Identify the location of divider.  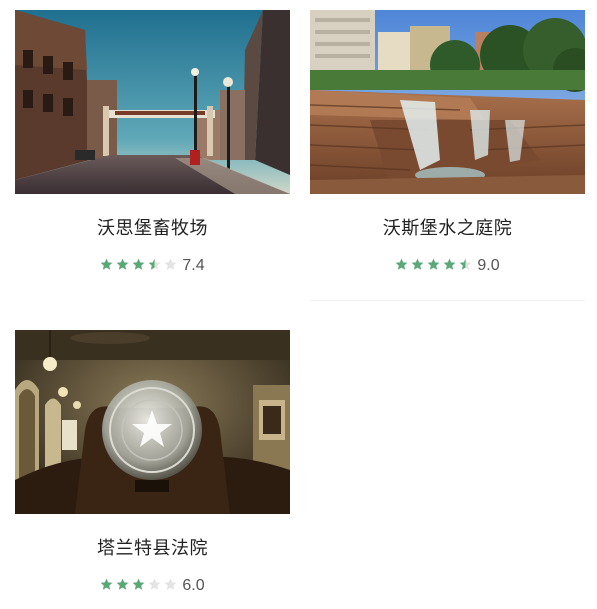
(447, 300).